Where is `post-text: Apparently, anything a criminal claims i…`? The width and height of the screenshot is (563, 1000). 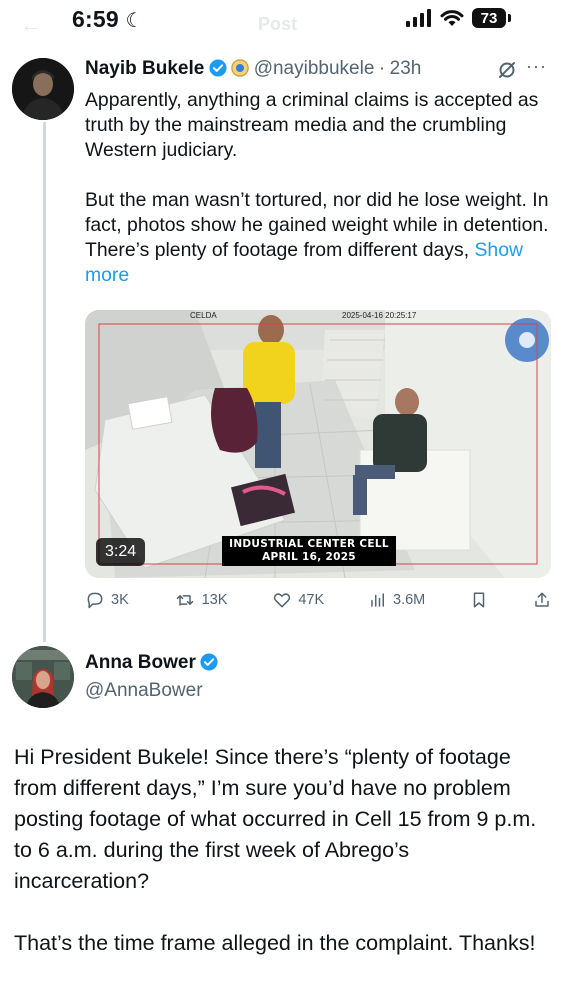 post-text: Apparently, anything a criminal claims i… is located at coordinates (317, 175).